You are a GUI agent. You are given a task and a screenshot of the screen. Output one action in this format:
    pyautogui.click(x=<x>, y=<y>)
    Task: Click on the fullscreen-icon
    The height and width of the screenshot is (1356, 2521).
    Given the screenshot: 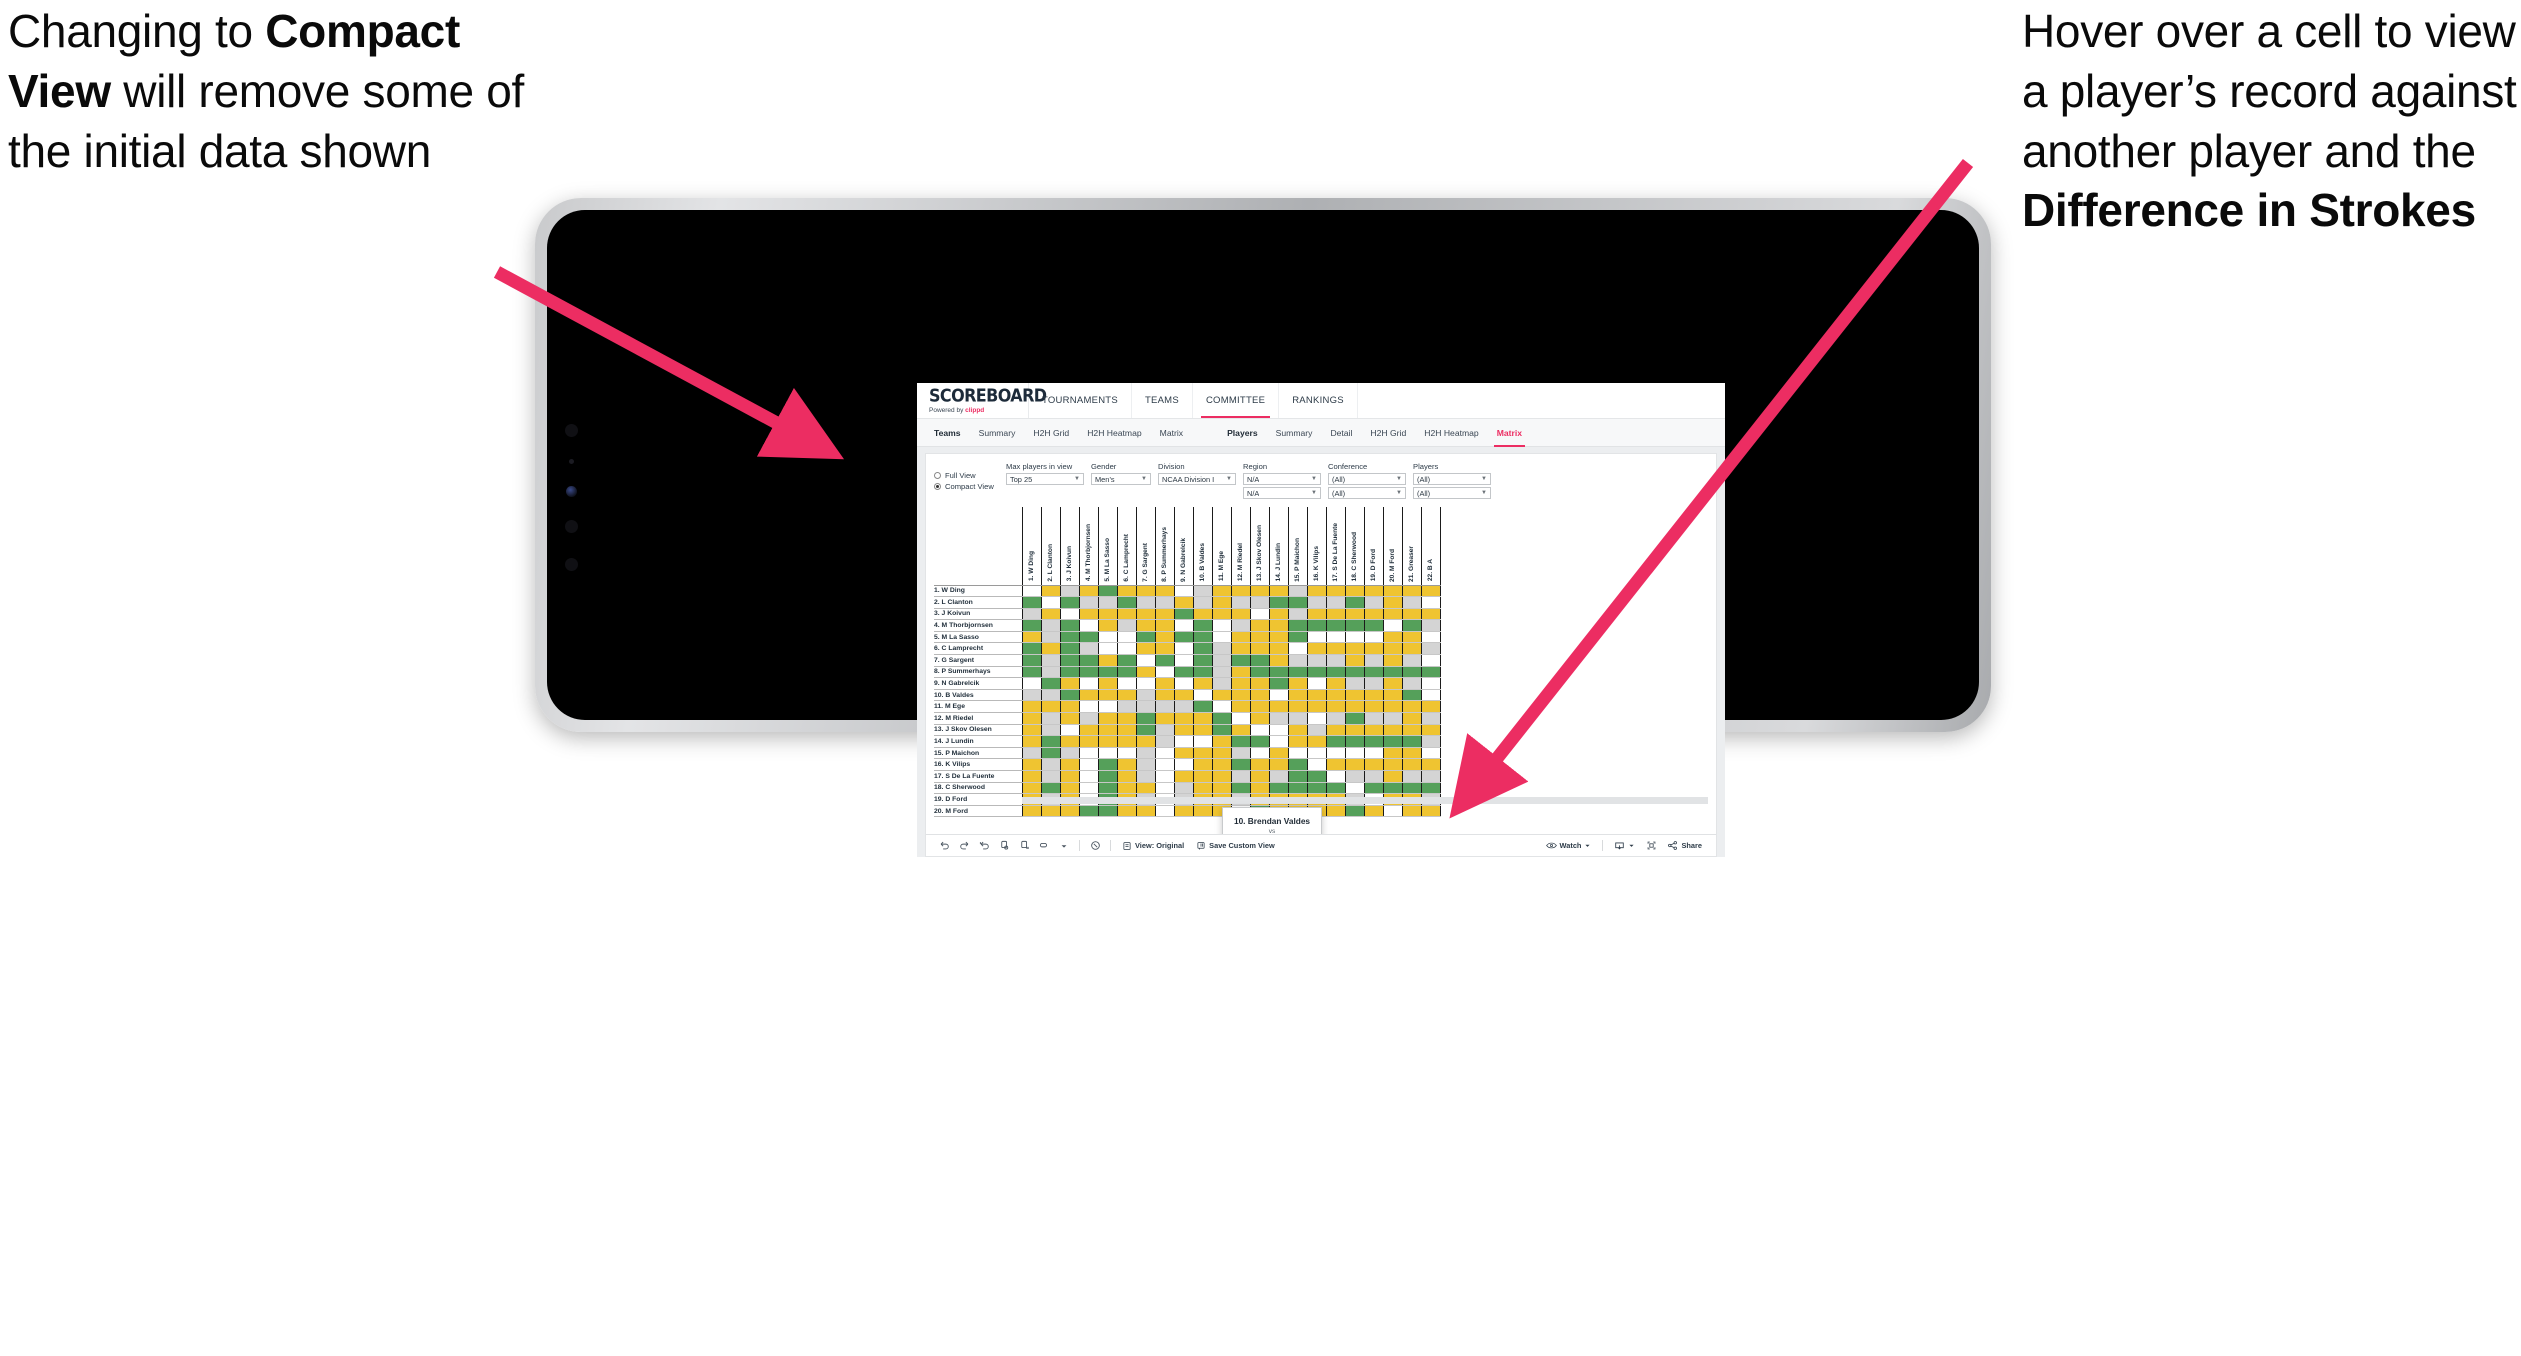 What is the action you would take?
    pyautogui.click(x=1651, y=846)
    